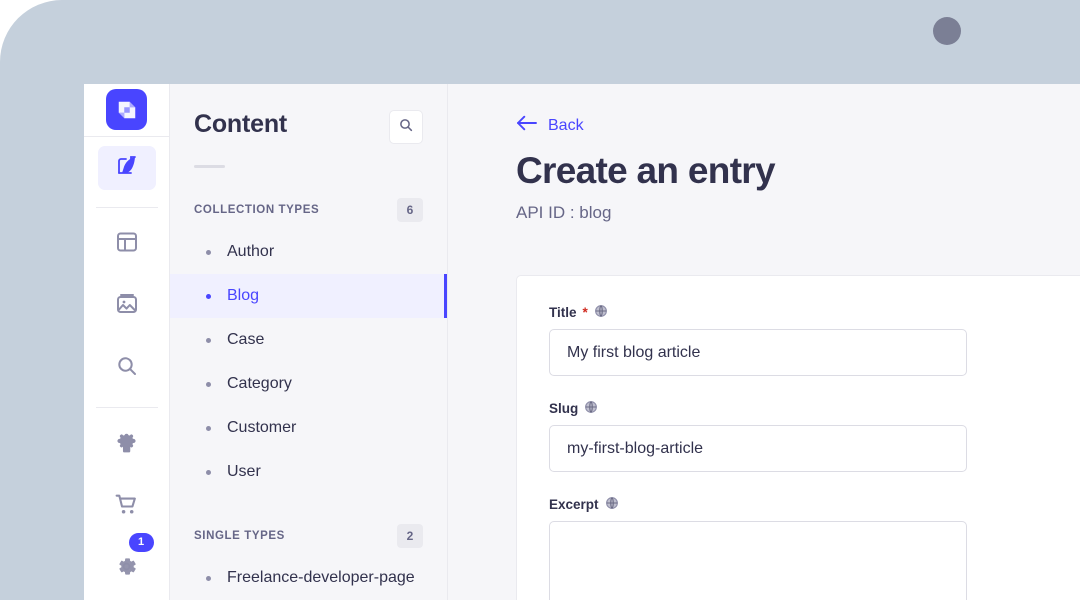 The image size is (1080, 600). I want to click on rail-item-content-manager, so click(126, 167).